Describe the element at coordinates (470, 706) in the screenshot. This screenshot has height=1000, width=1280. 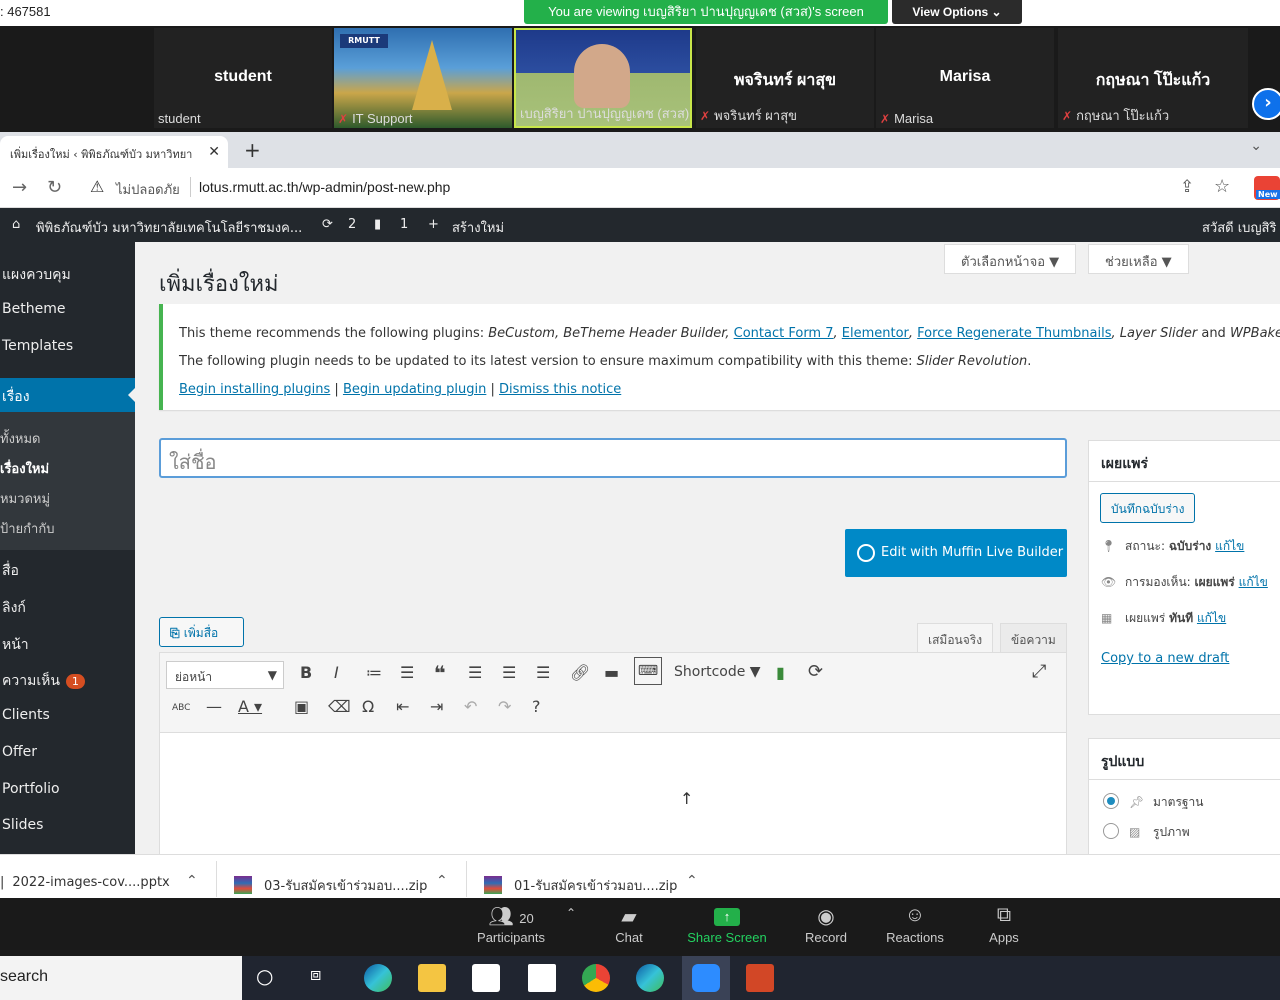
I see `undo-icon: ↶` at that location.